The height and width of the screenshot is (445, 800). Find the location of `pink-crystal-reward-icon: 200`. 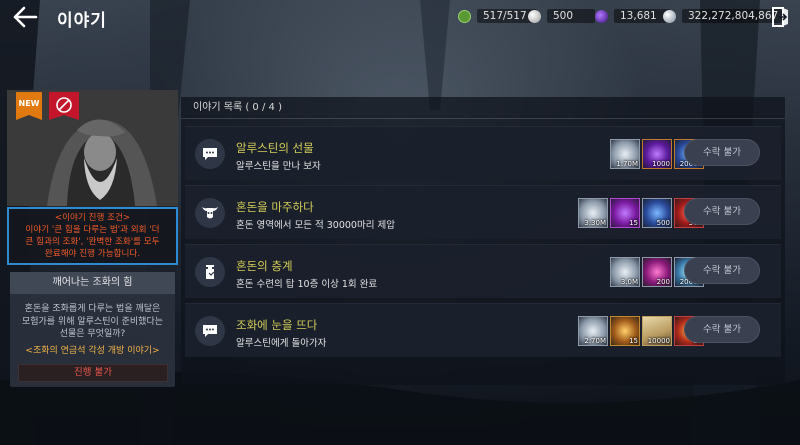

pink-crystal-reward-icon: 200 is located at coordinates (657, 272).